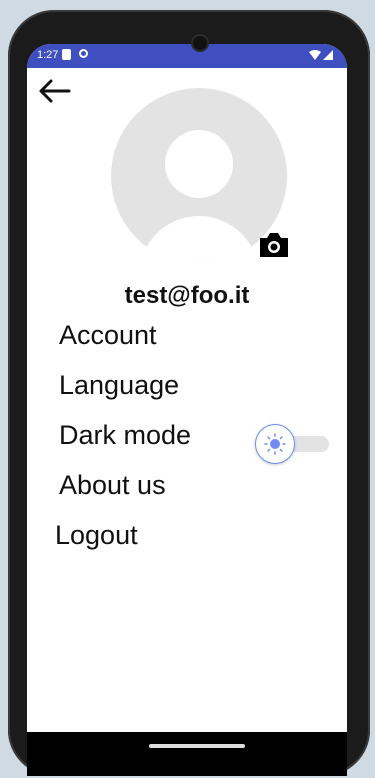  I want to click on change-photo-button, so click(274, 245).